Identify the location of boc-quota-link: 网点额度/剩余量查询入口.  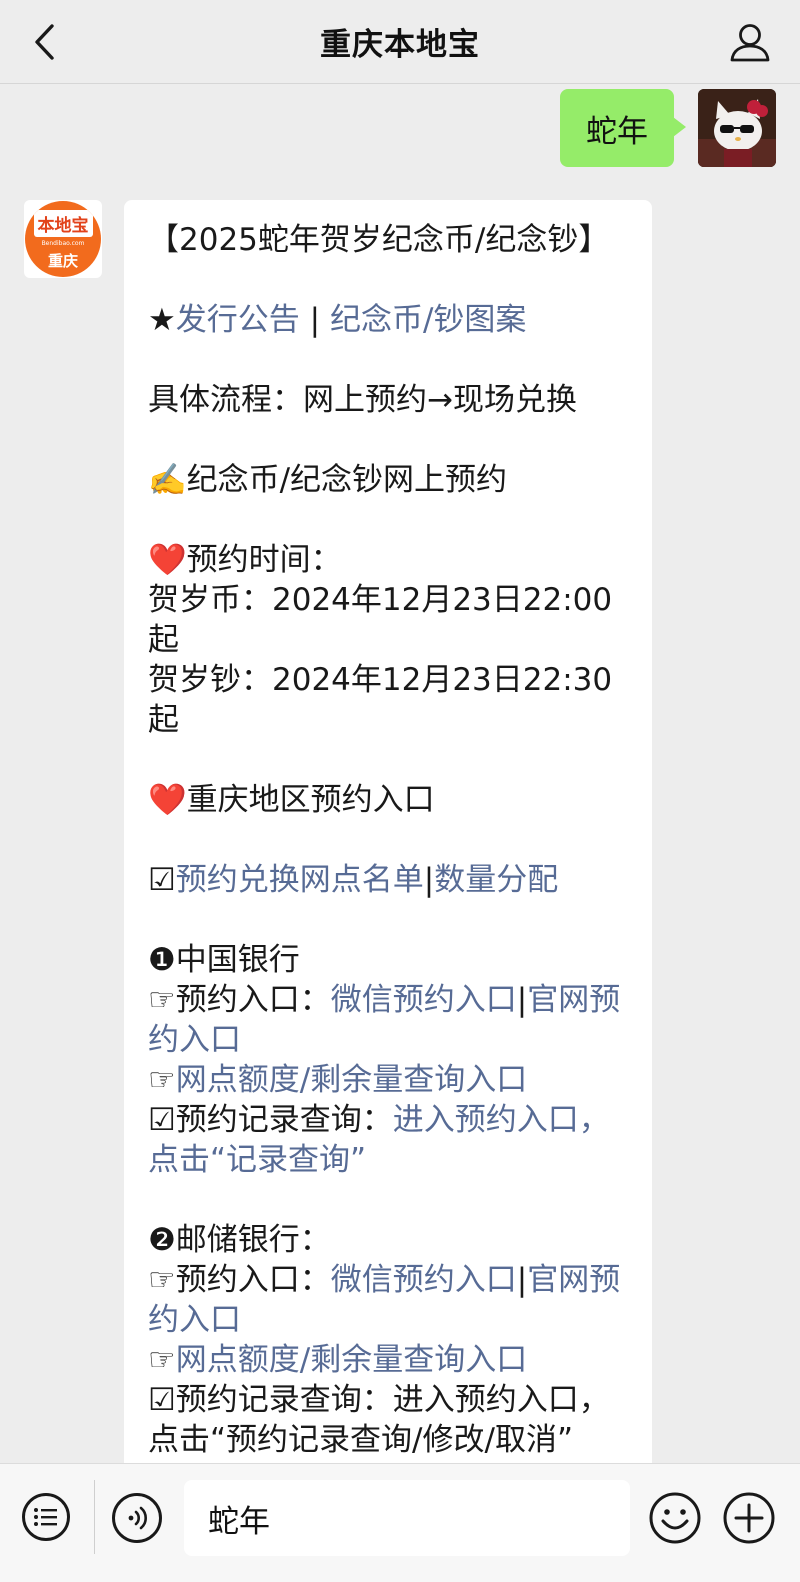
(351, 1080).